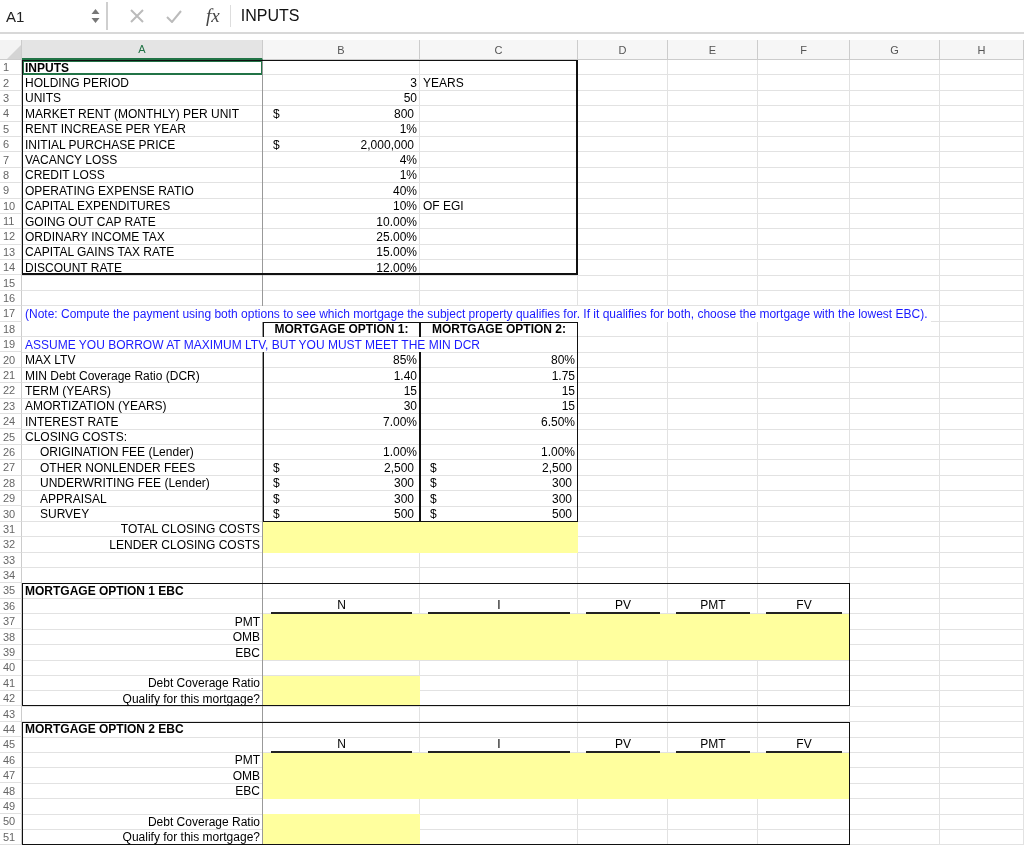 The height and width of the screenshot is (851, 1024). I want to click on cell-value: 3, so click(413, 83).